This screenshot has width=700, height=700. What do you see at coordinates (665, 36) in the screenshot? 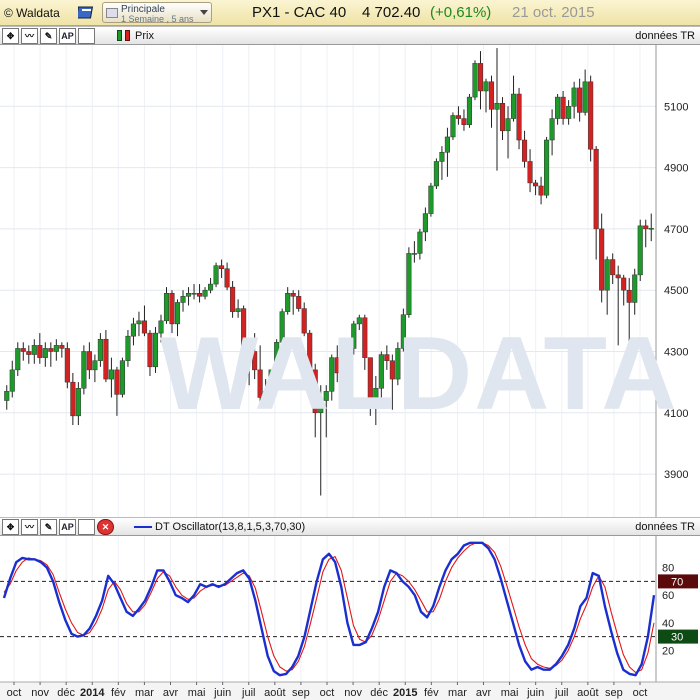
I see `price-source: données TR` at bounding box center [665, 36].